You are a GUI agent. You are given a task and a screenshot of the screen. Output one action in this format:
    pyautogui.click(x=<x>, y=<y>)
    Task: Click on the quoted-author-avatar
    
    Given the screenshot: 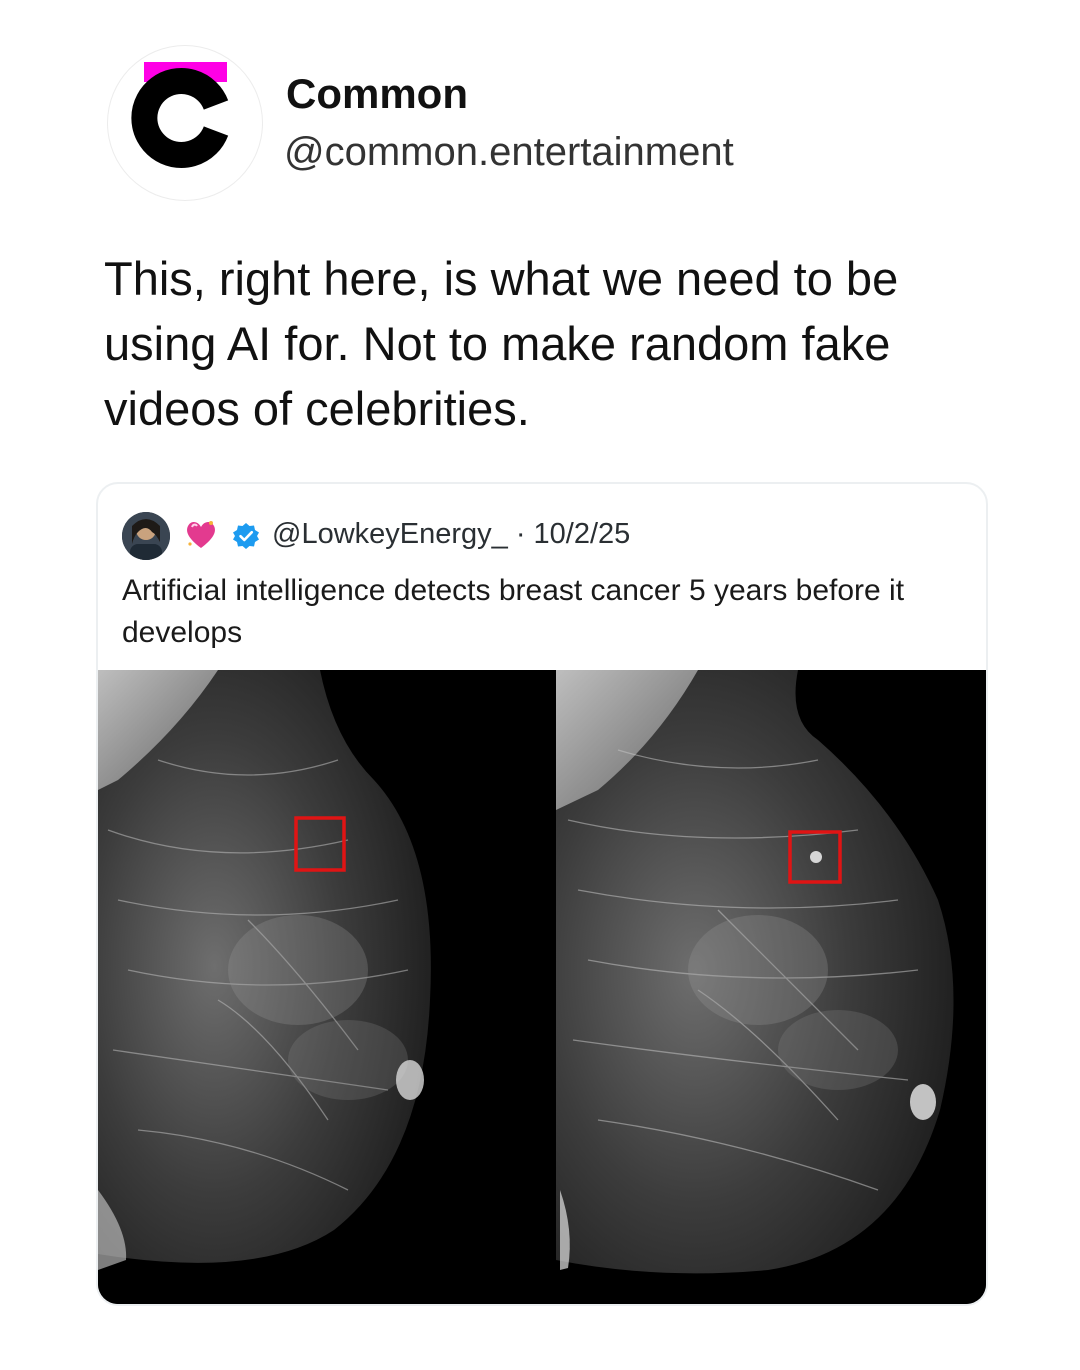 What is the action you would take?
    pyautogui.click(x=146, y=536)
    